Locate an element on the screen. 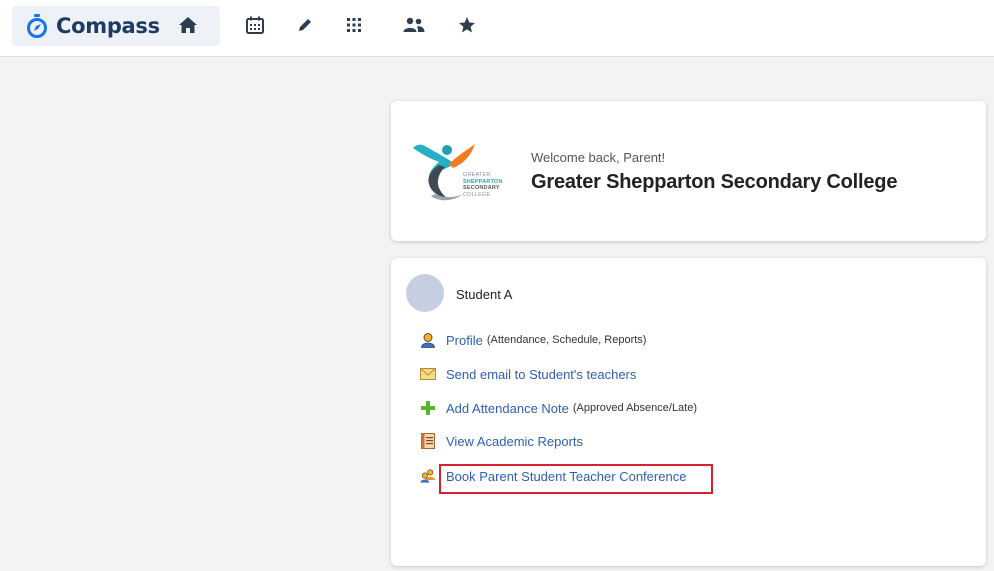  send-email-link: Send email to Student's teachers is located at coordinates (541, 374).